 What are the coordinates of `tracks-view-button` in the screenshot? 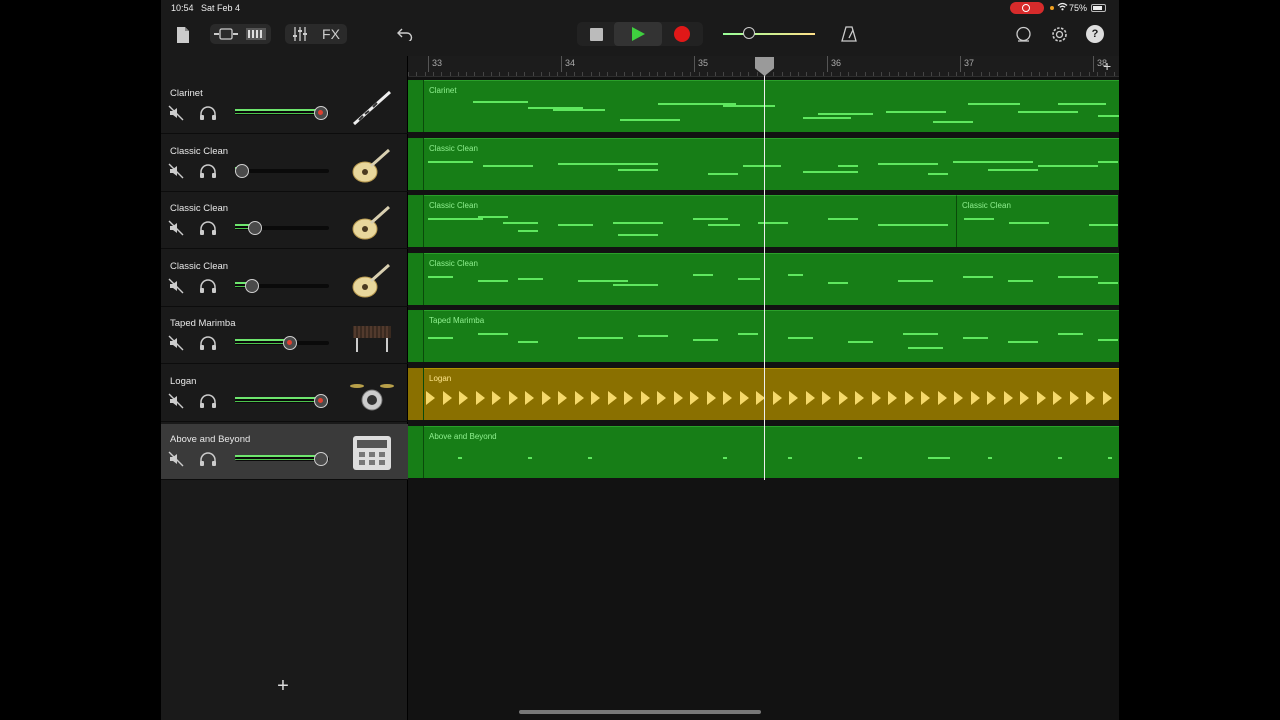 It's located at (256, 34).